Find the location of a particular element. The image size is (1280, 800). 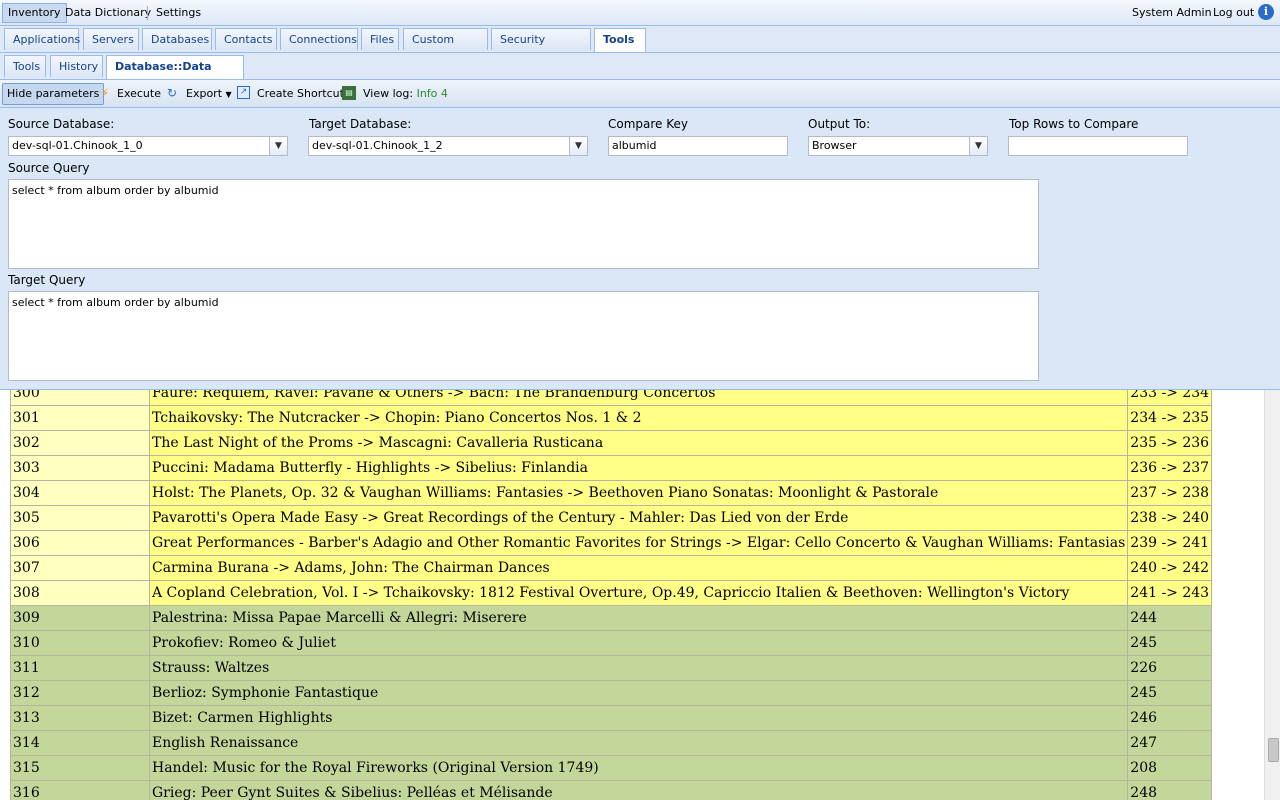

tab-tools: Tools is located at coordinates (620, 40).